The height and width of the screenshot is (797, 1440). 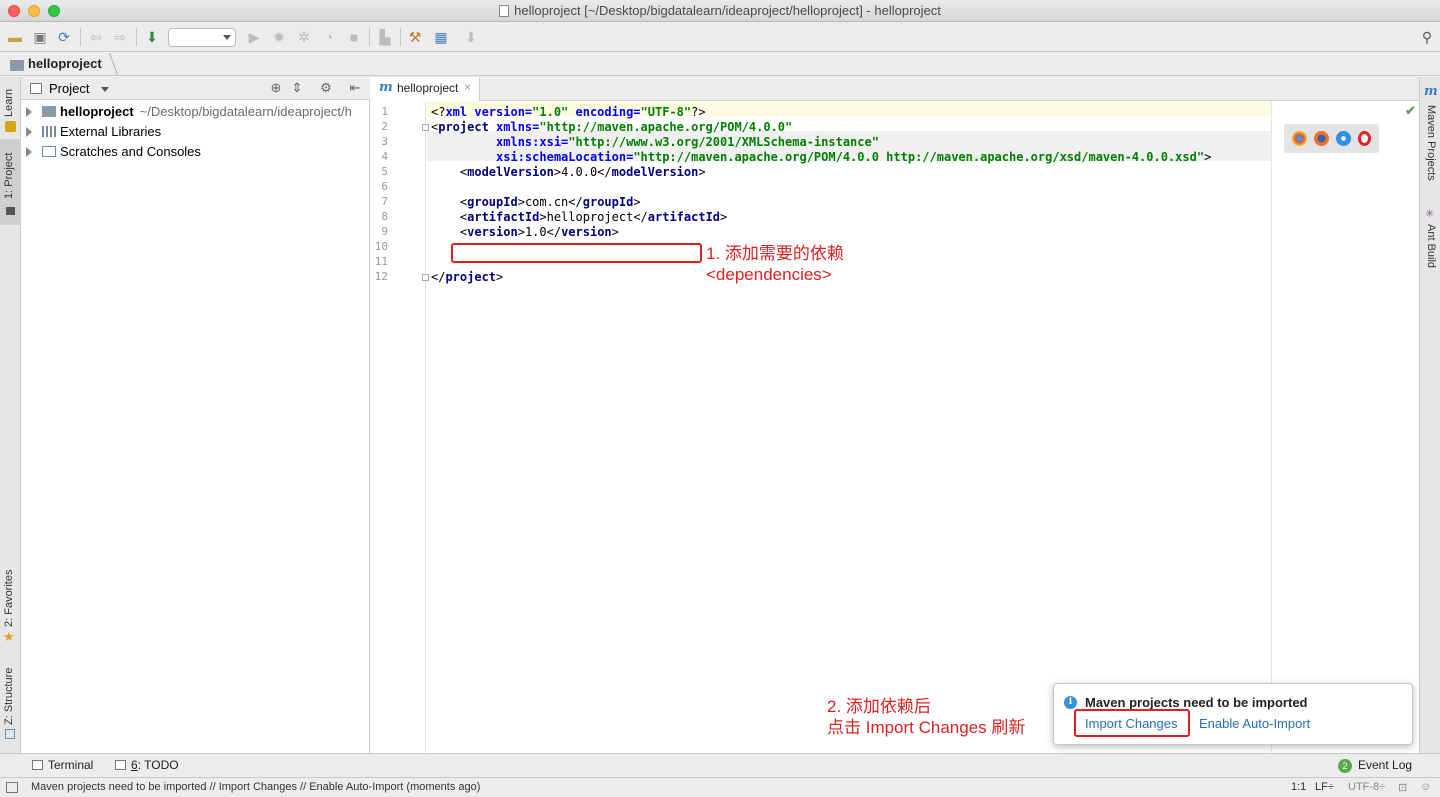 What do you see at coordinates (525, 232) in the screenshot?
I see `code-line-9: <version>1.0</version>` at bounding box center [525, 232].